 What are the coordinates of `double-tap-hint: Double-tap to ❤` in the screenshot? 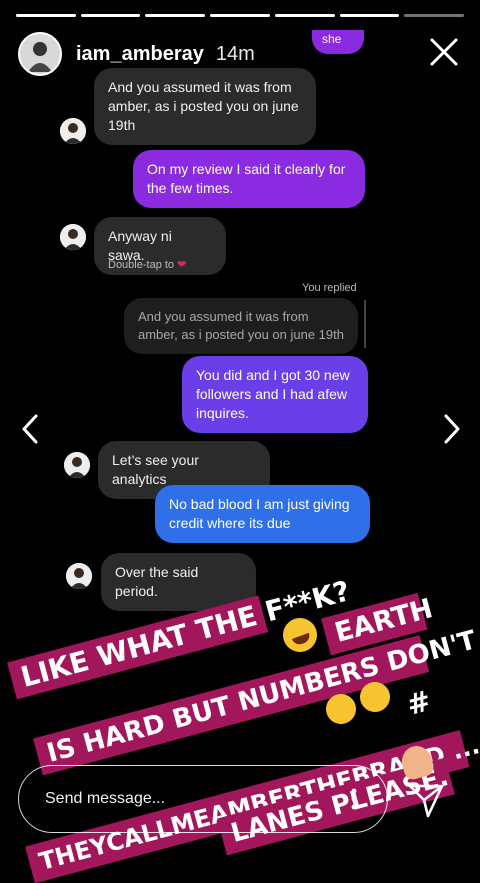 It's located at (147, 264).